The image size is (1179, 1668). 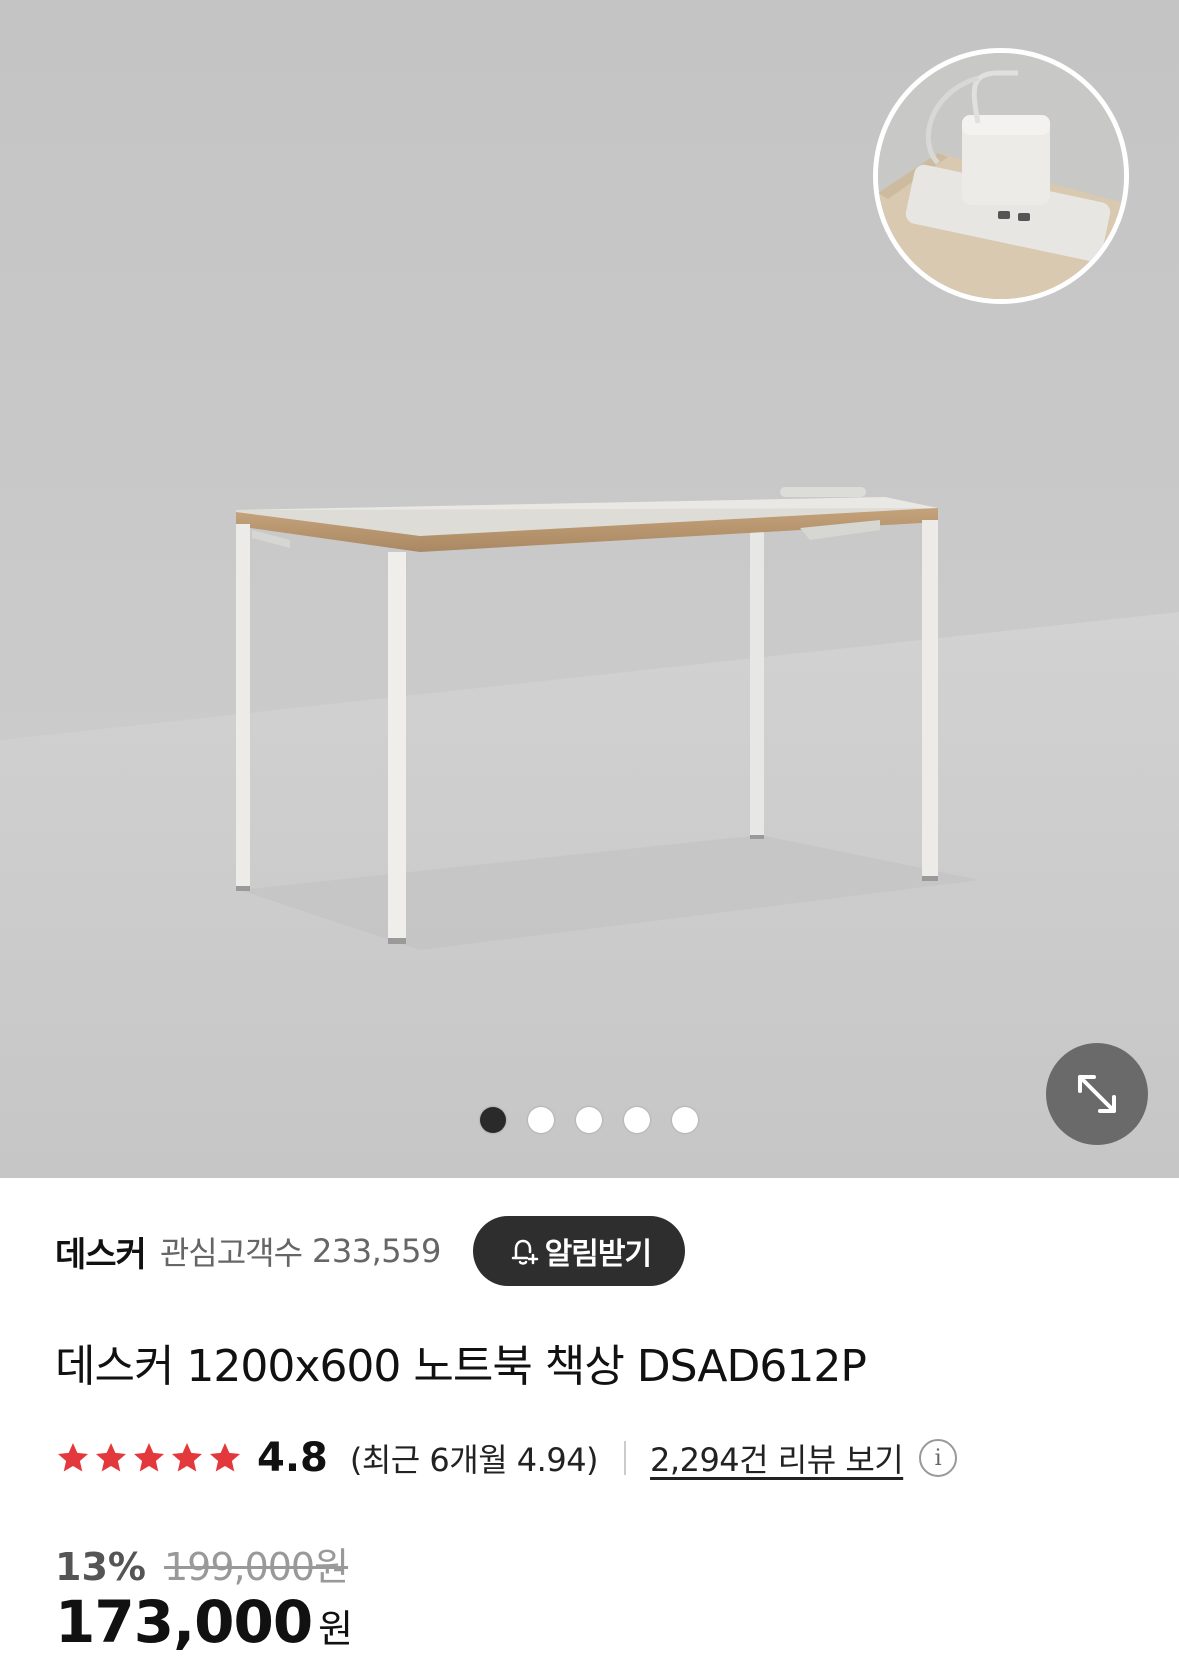 I want to click on currency-unit: 원, so click(x=336, y=1629).